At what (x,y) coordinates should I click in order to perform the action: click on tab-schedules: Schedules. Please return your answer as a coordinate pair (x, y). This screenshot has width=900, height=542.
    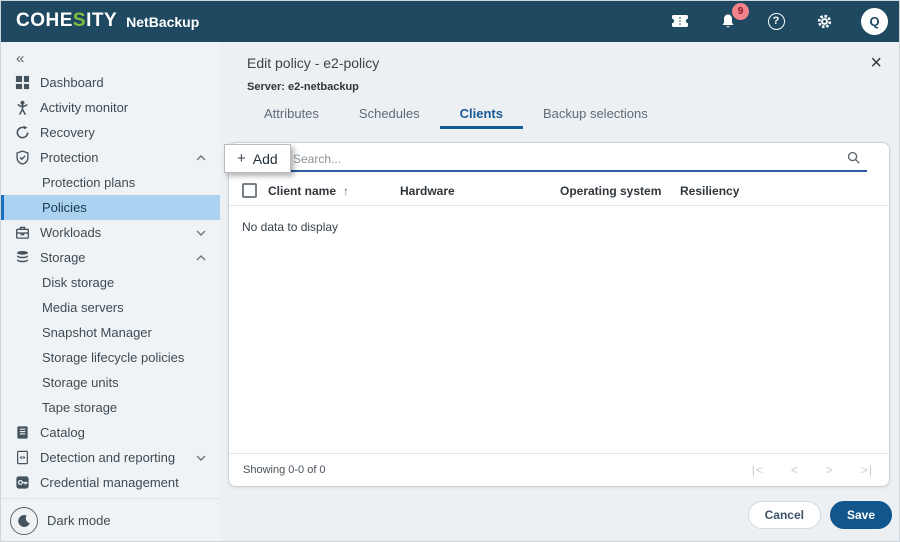
    Looking at the image, I should click on (389, 115).